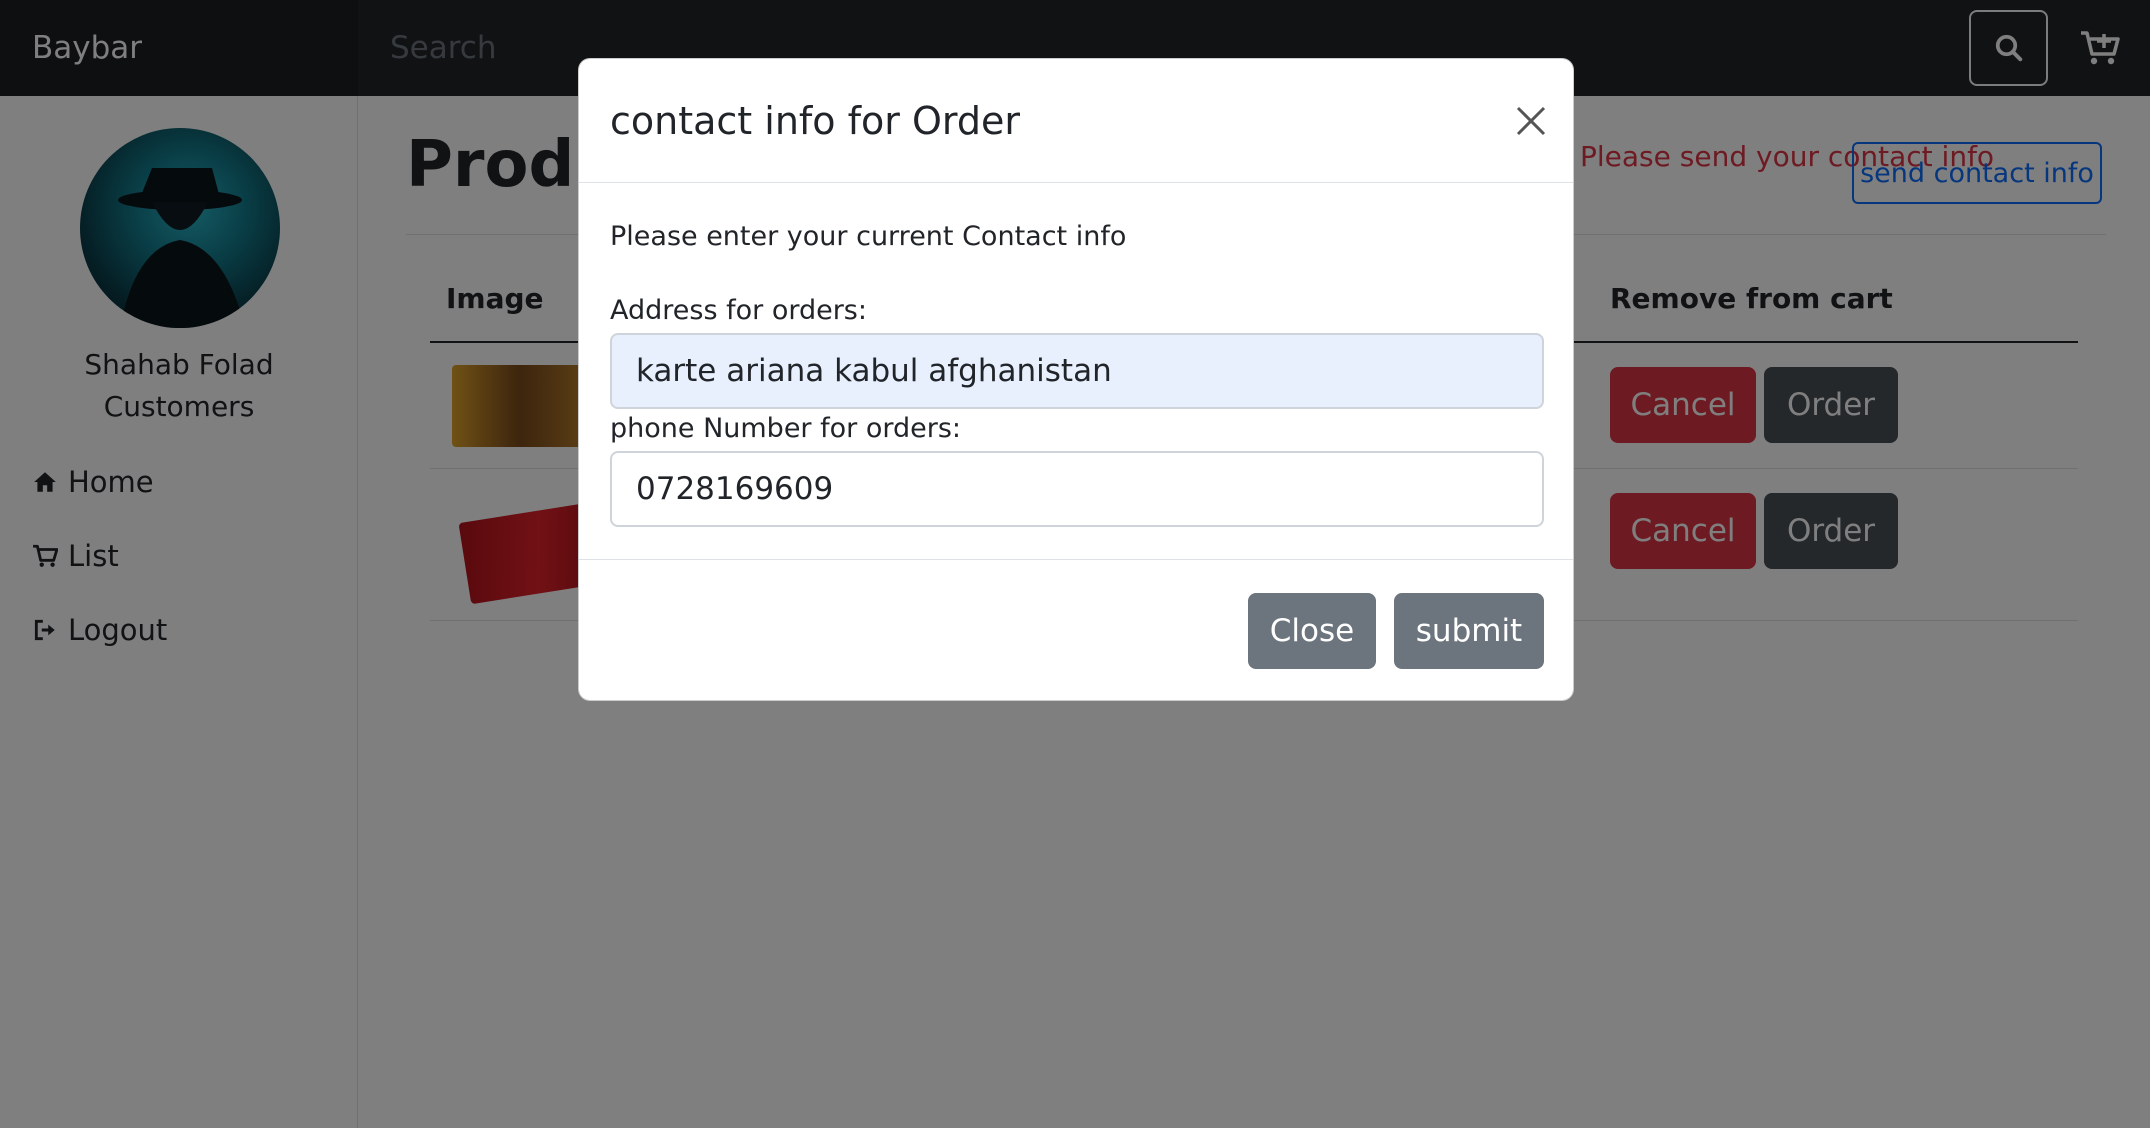 This screenshot has height=1128, width=2150. What do you see at coordinates (1077, 489) in the screenshot?
I see `phone-input` at bounding box center [1077, 489].